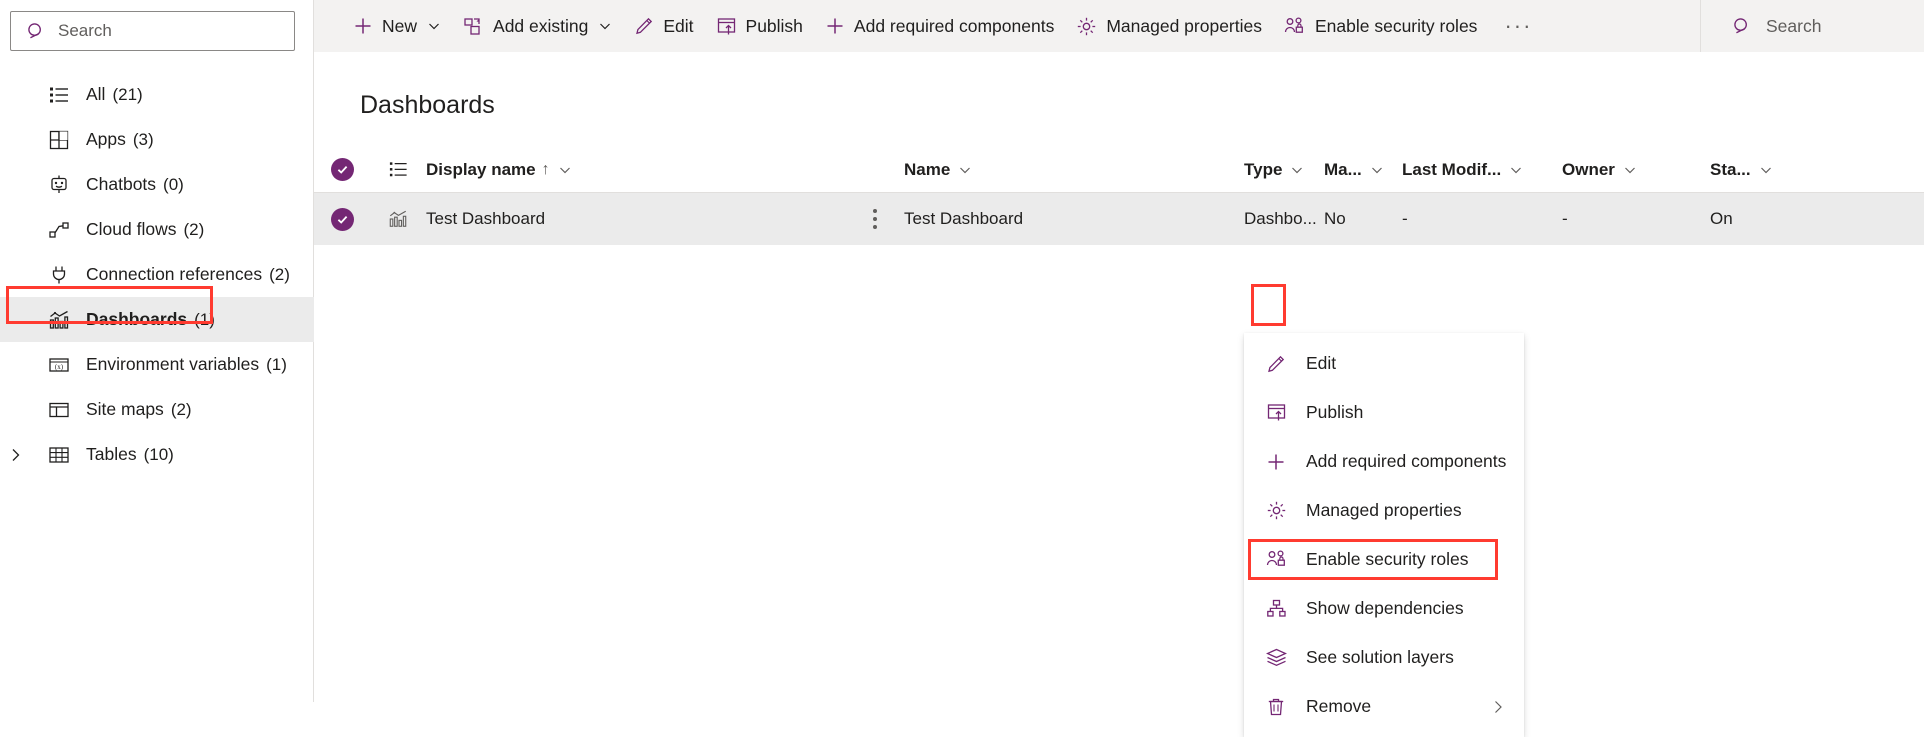 The height and width of the screenshot is (737, 1924). What do you see at coordinates (774, 25) in the screenshot?
I see `command-label: Publish` at bounding box center [774, 25].